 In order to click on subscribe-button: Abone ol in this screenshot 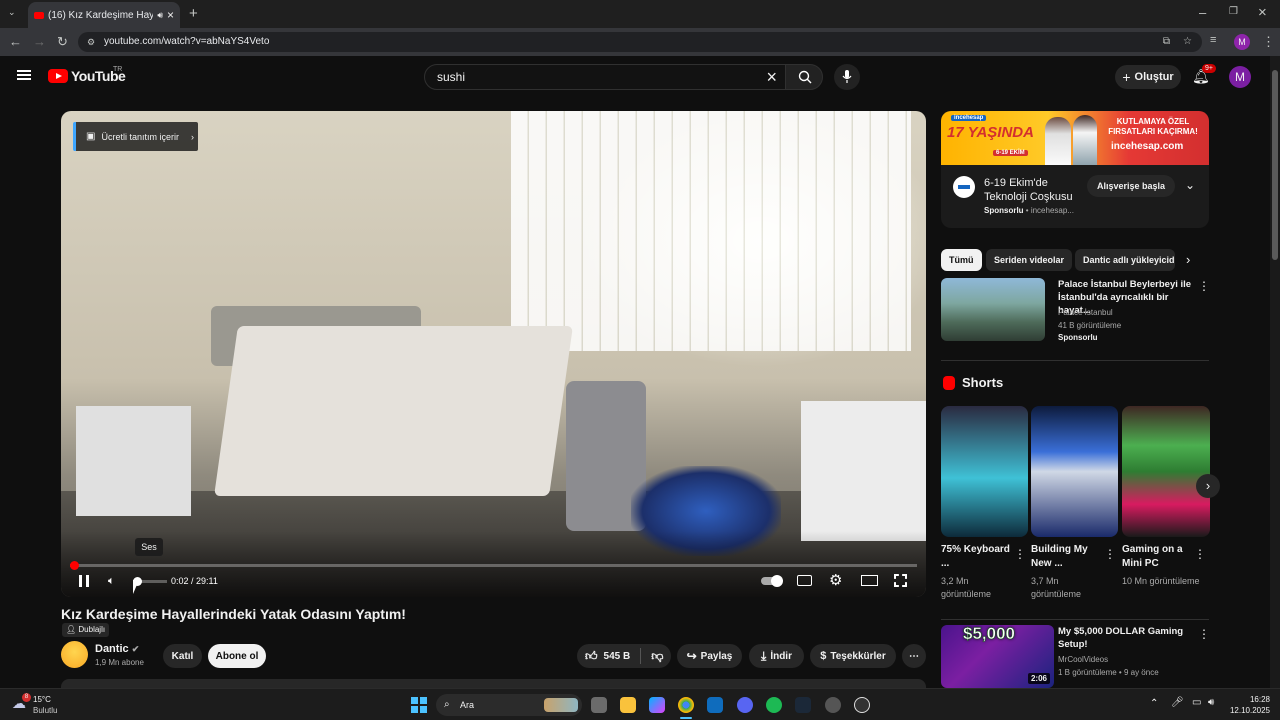, I will do `click(237, 656)`.